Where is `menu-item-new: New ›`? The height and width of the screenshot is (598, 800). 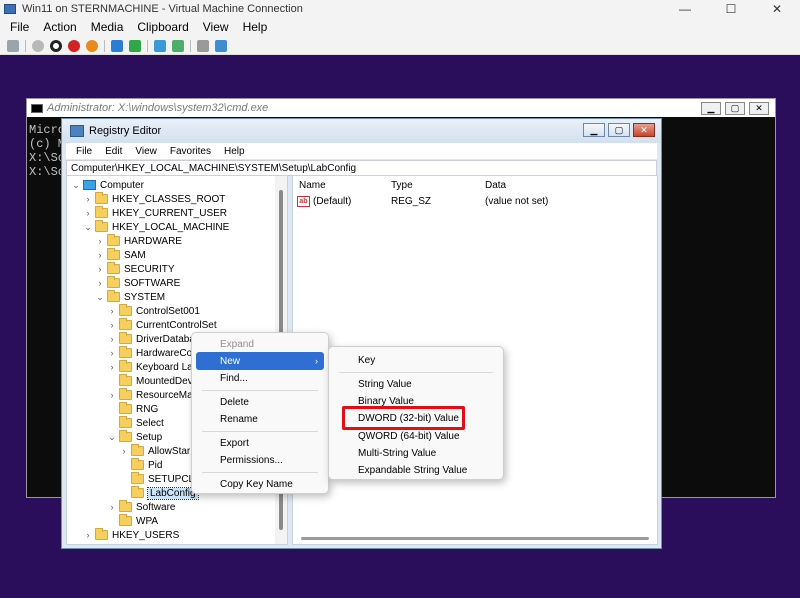 menu-item-new: New › is located at coordinates (260, 361).